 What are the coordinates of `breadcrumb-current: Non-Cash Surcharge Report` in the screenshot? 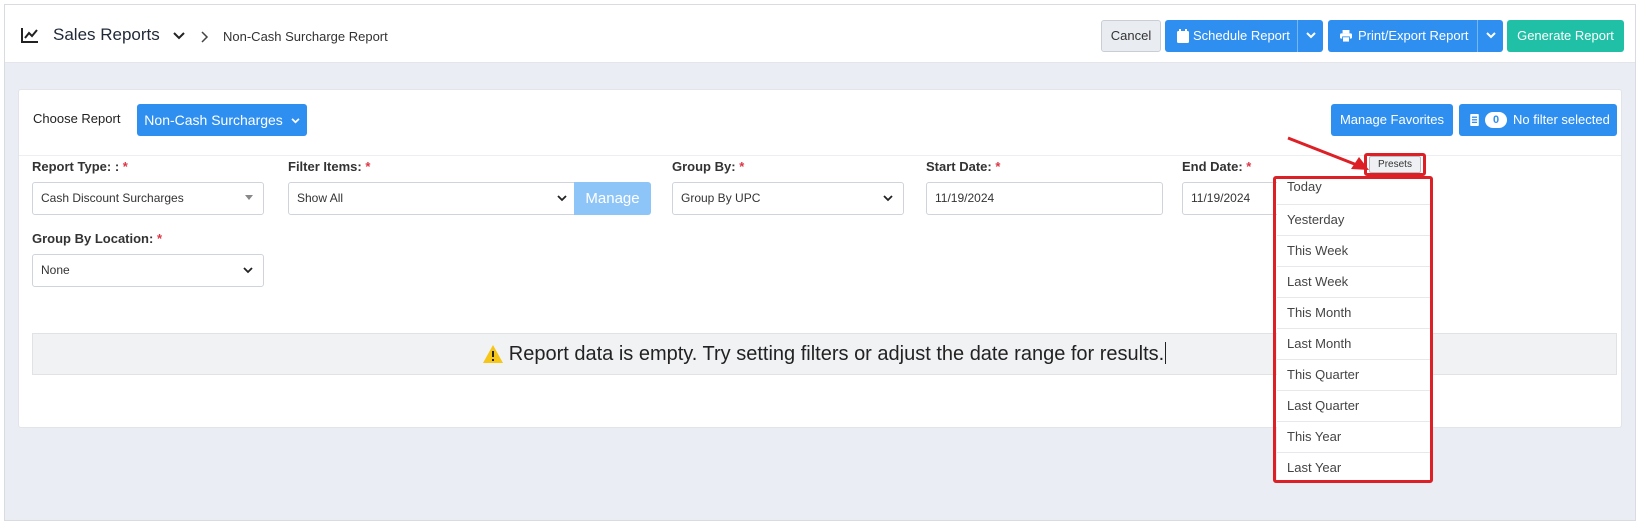 It's located at (305, 36).